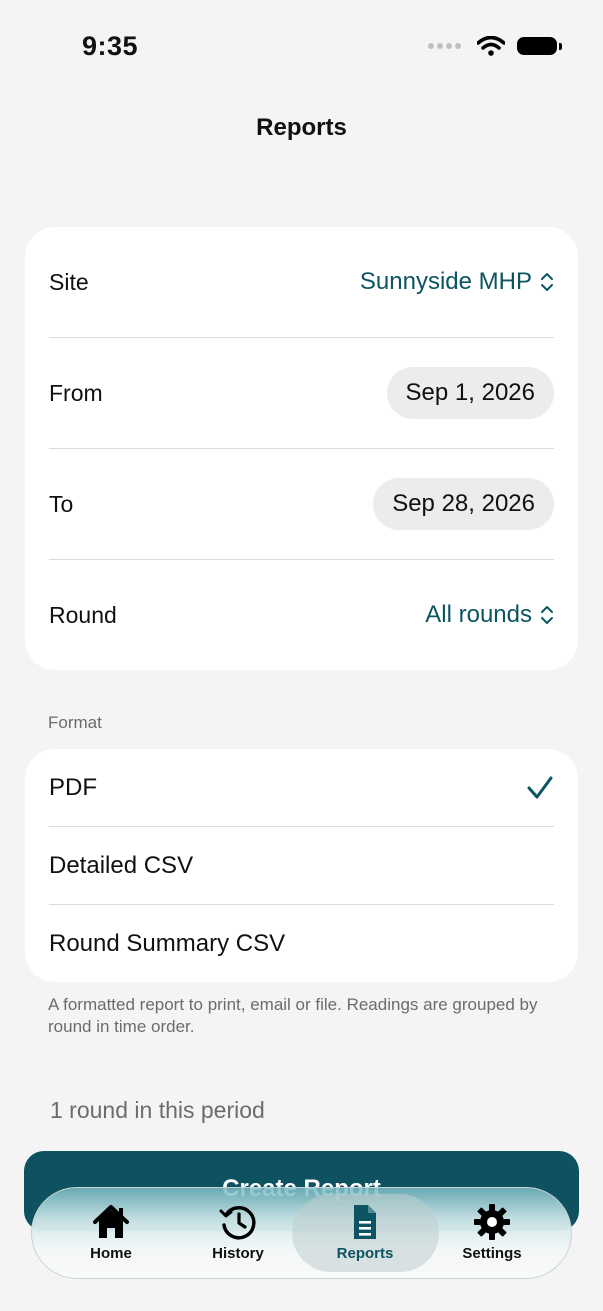 This screenshot has height=1311, width=603. I want to click on gear-icon, so click(492, 1222).